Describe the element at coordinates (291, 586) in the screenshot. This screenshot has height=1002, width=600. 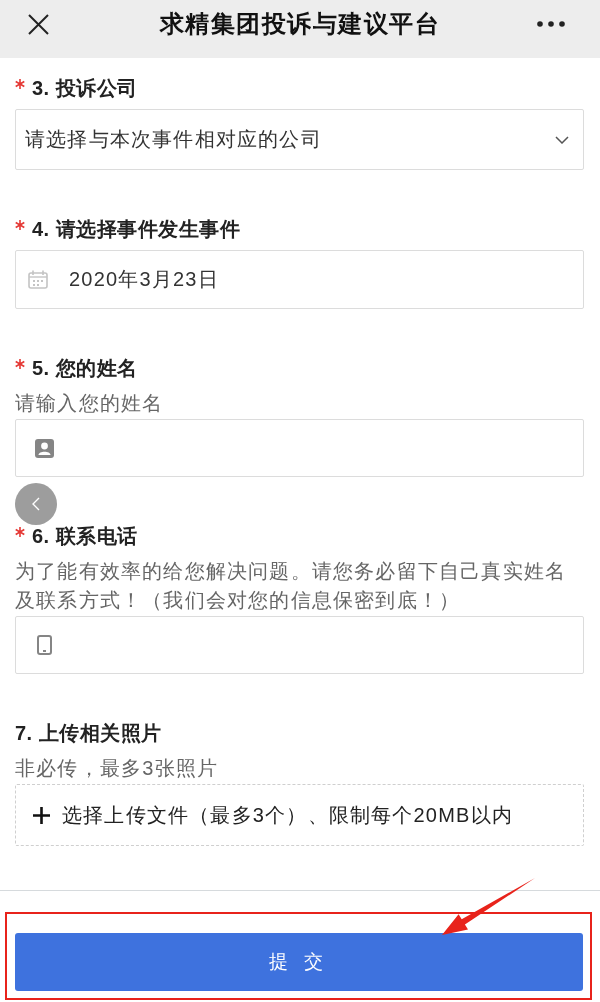
I see `question-hint: 为了能有效率的给您解决问题。请您务必留下自己真实姓名及联系方式！（我们会对您的信息保密到底！）` at that location.